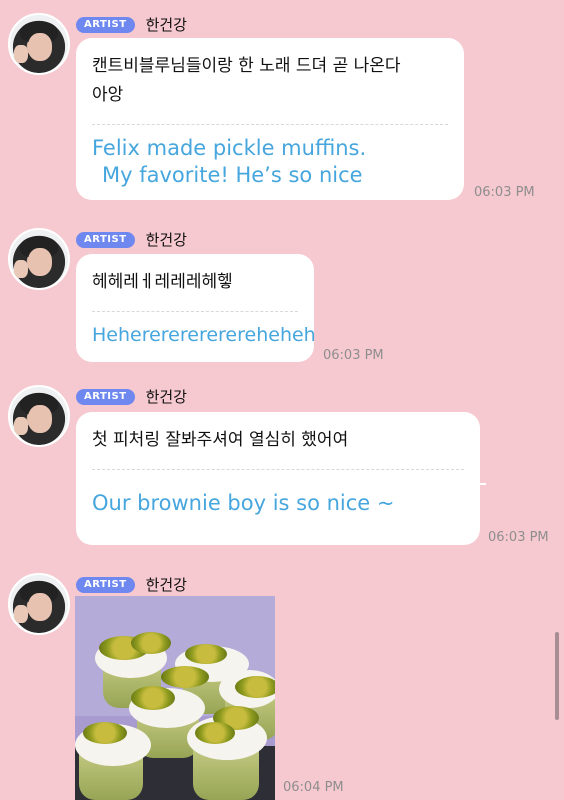  I want to click on translation-text: Heherererererereheheh, so click(204, 335).